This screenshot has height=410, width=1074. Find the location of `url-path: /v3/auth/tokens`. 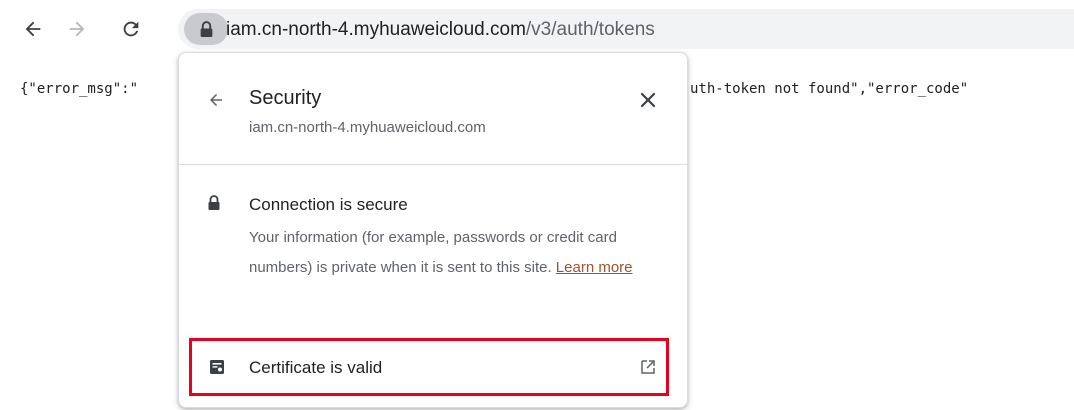

url-path: /v3/auth/tokens is located at coordinates (590, 29).